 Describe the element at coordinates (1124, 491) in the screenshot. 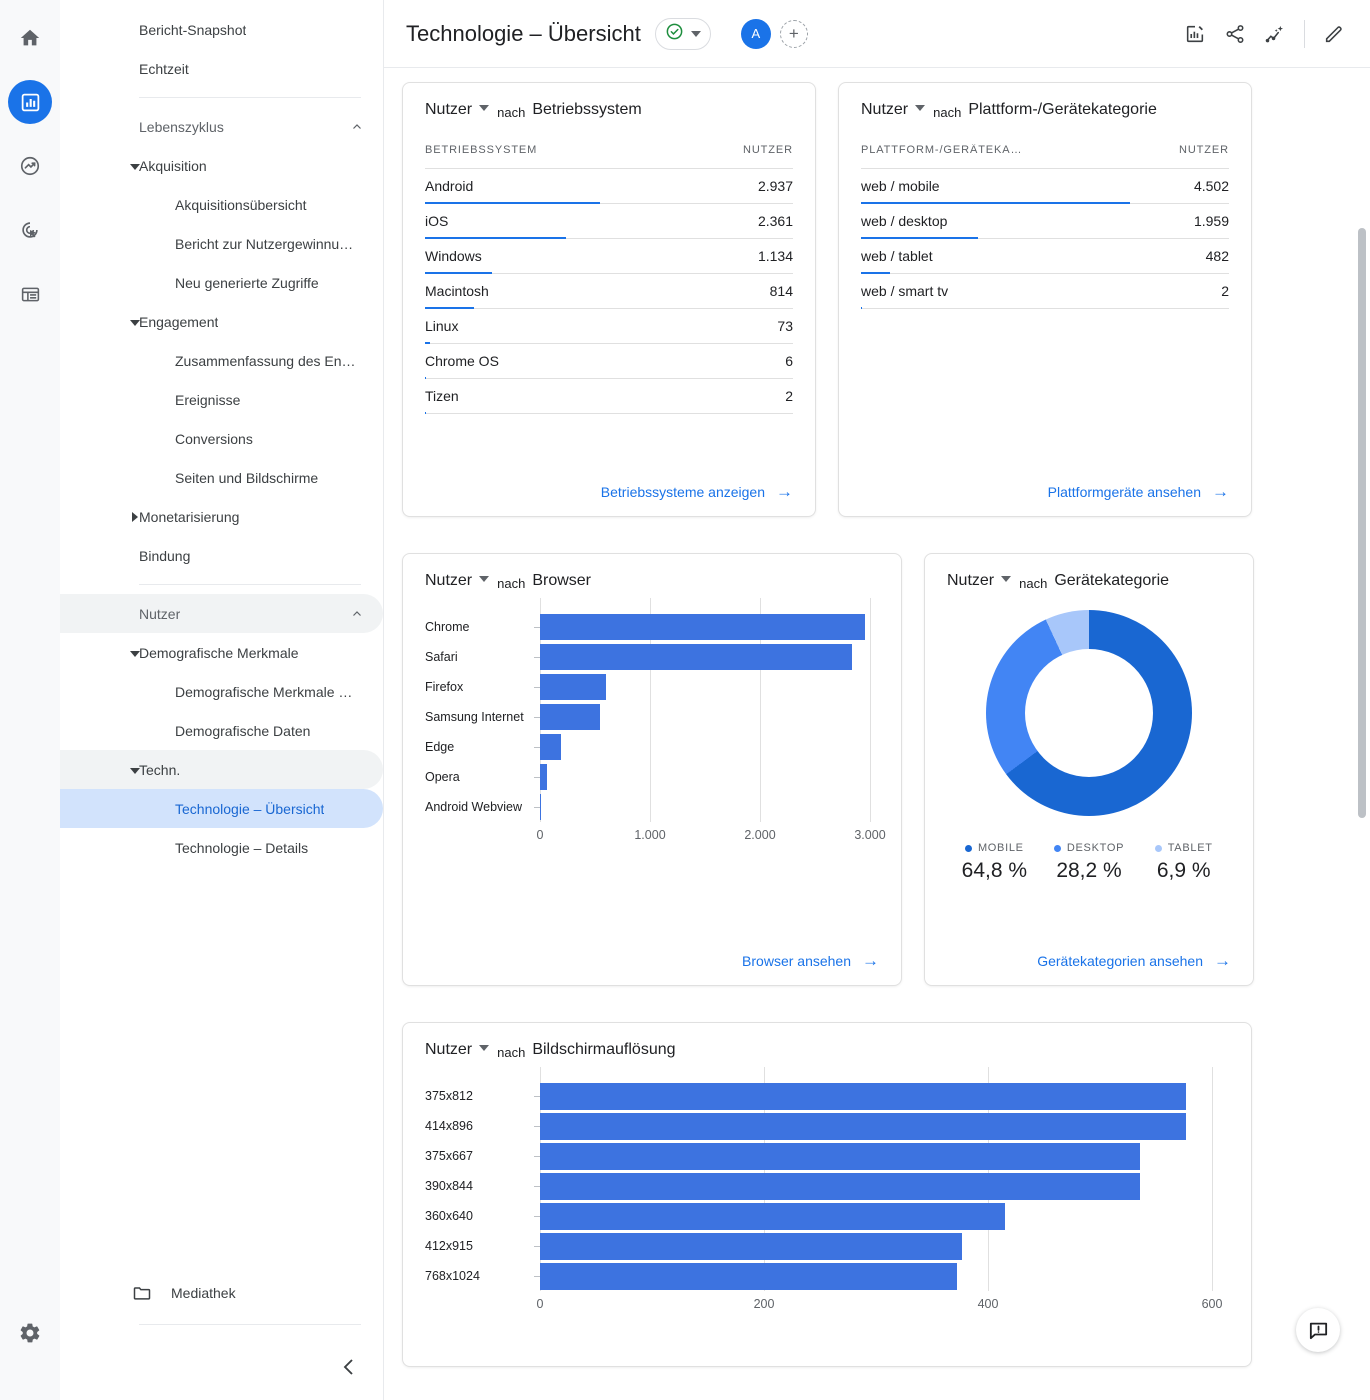

I see `link-label: Plattformgeräte ansehen` at that location.